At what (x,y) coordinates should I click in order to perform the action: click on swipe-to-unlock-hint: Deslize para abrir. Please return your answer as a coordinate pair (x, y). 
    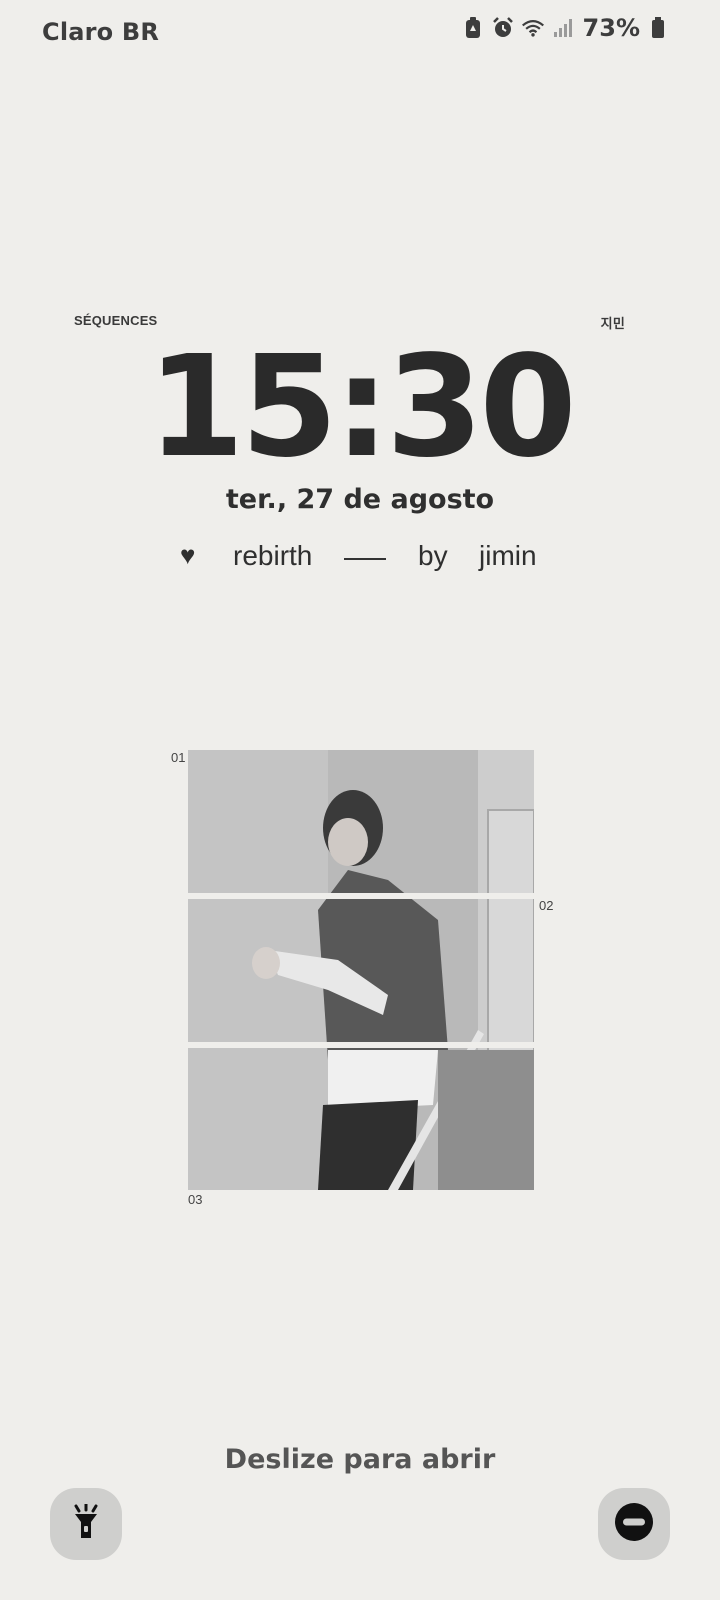
    Looking at the image, I should click on (360, 1459).